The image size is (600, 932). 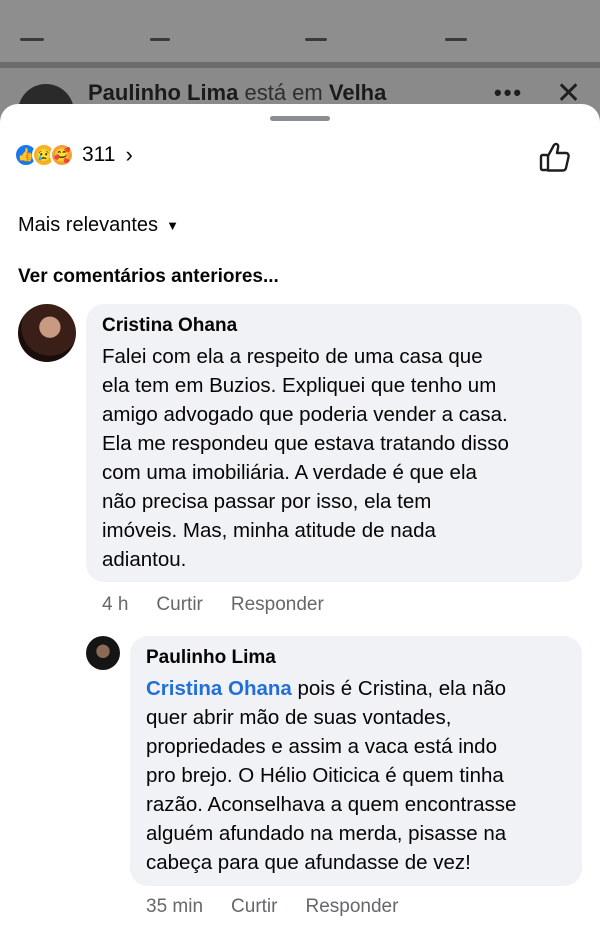 What do you see at coordinates (286, 907) in the screenshot?
I see `comment-actions: 35 min Curtir Responder` at bounding box center [286, 907].